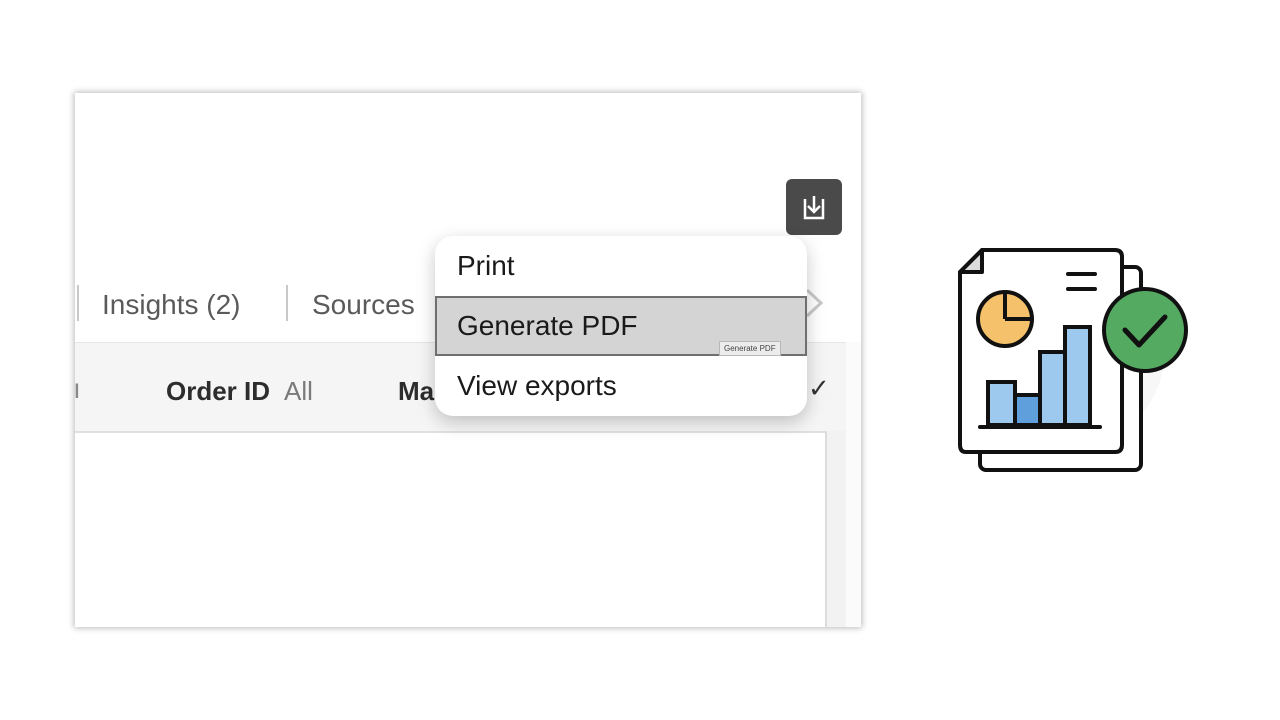 This screenshot has width=1280, height=720. What do you see at coordinates (298, 391) in the screenshot?
I see `filter-order-id-value: All` at bounding box center [298, 391].